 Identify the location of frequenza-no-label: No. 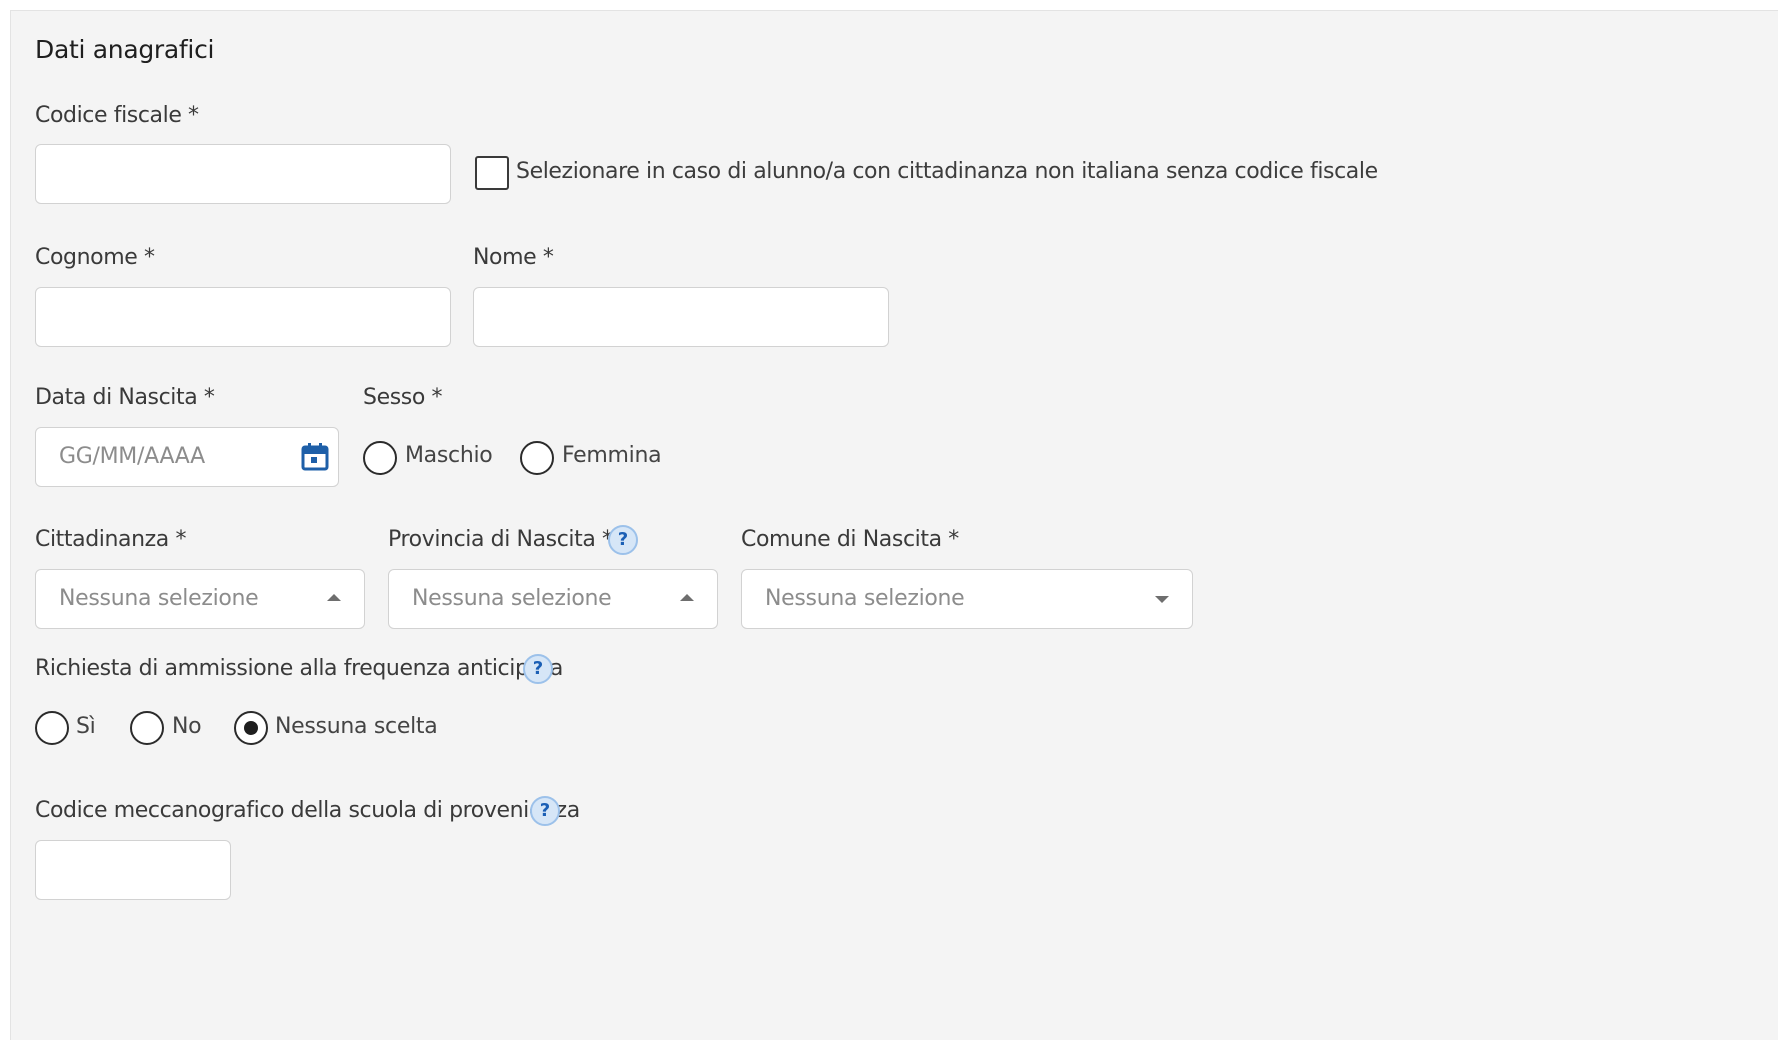
(187, 726).